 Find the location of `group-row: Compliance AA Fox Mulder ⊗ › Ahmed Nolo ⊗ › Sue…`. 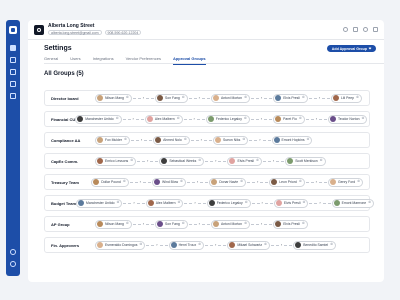

group-row: Compliance AA Fox Mulder ⊗ › Ahmed Nolo ⊗ › Sue… is located at coordinates (207, 140).